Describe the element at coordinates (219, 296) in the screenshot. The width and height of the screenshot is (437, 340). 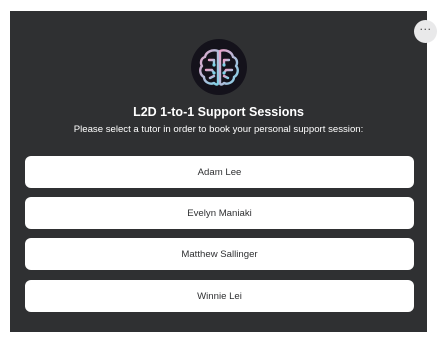
I see `tutor-button-winnie-lei: Winnie Lei` at that location.